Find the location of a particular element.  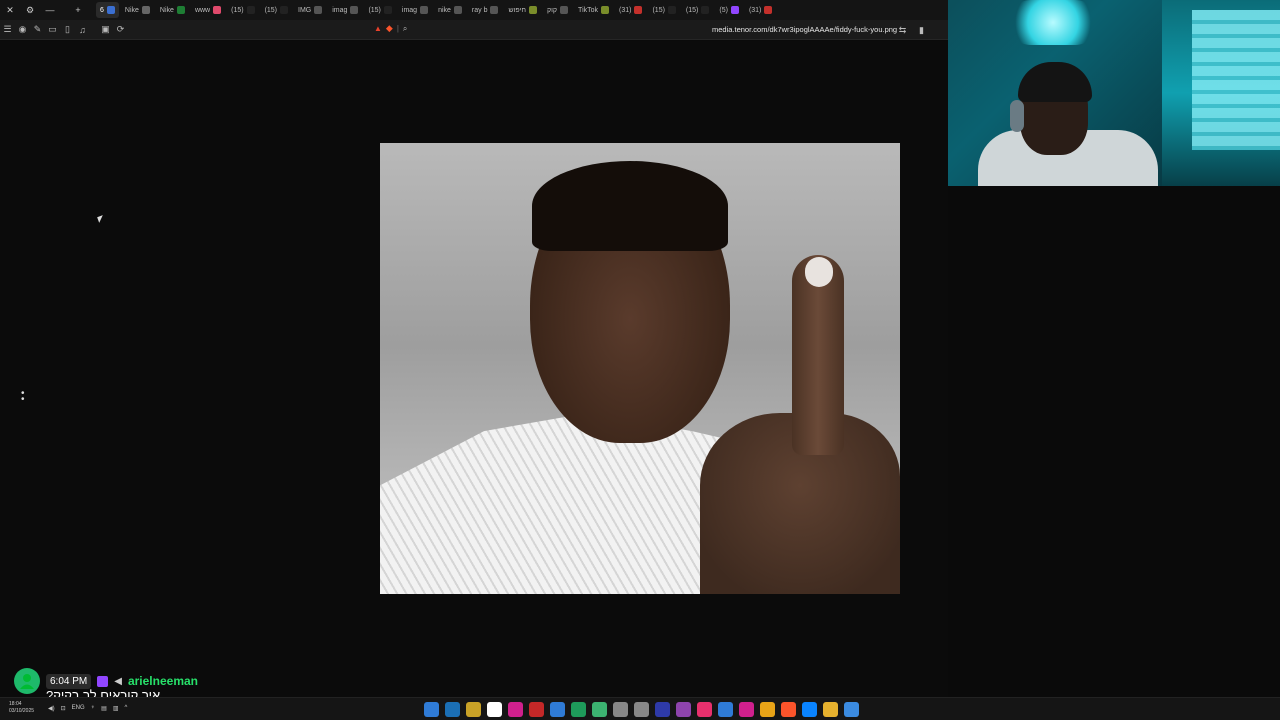

tab-label: www is located at coordinates (202, 10).